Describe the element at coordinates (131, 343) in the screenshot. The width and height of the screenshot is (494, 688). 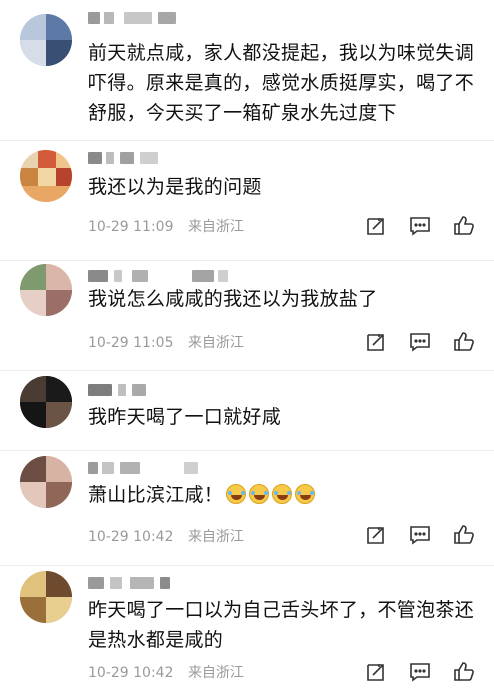
I see `comment-time: 10-29 11:05` at that location.